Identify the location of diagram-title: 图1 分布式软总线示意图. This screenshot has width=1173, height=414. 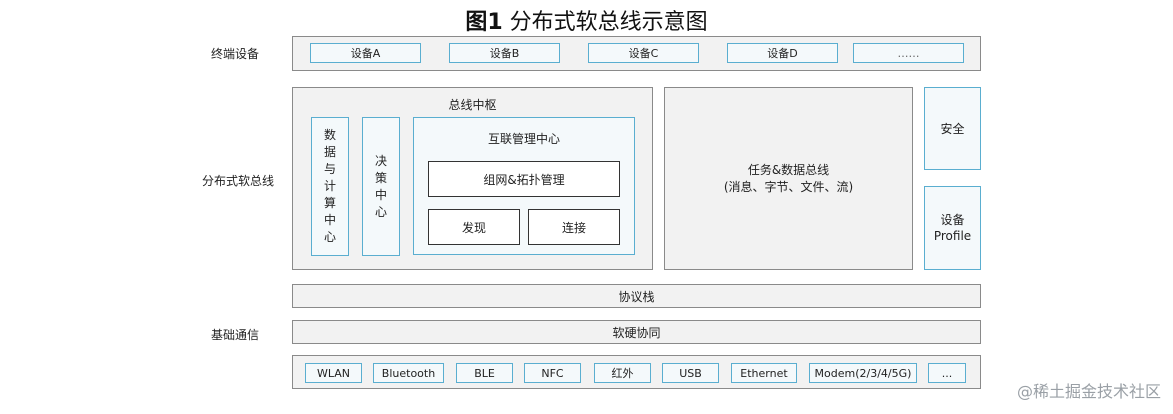
(586, 20).